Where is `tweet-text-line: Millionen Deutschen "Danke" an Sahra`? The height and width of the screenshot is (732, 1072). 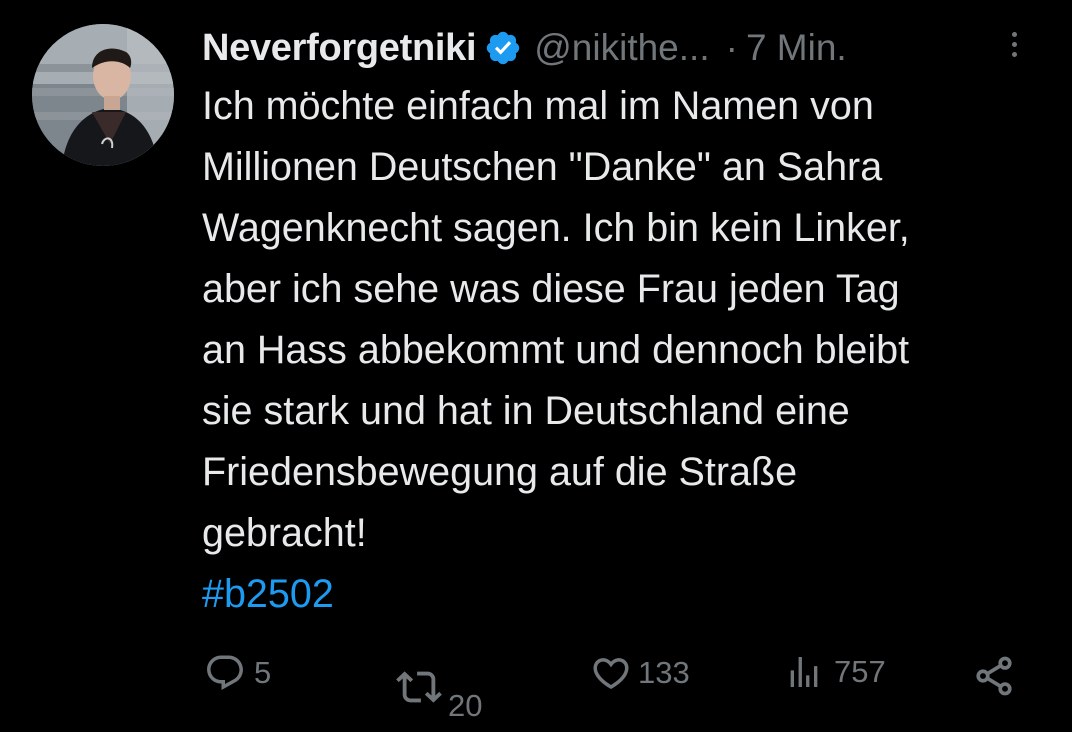 tweet-text-line: Millionen Deutschen "Danke" an Sahra is located at coordinates (542, 167).